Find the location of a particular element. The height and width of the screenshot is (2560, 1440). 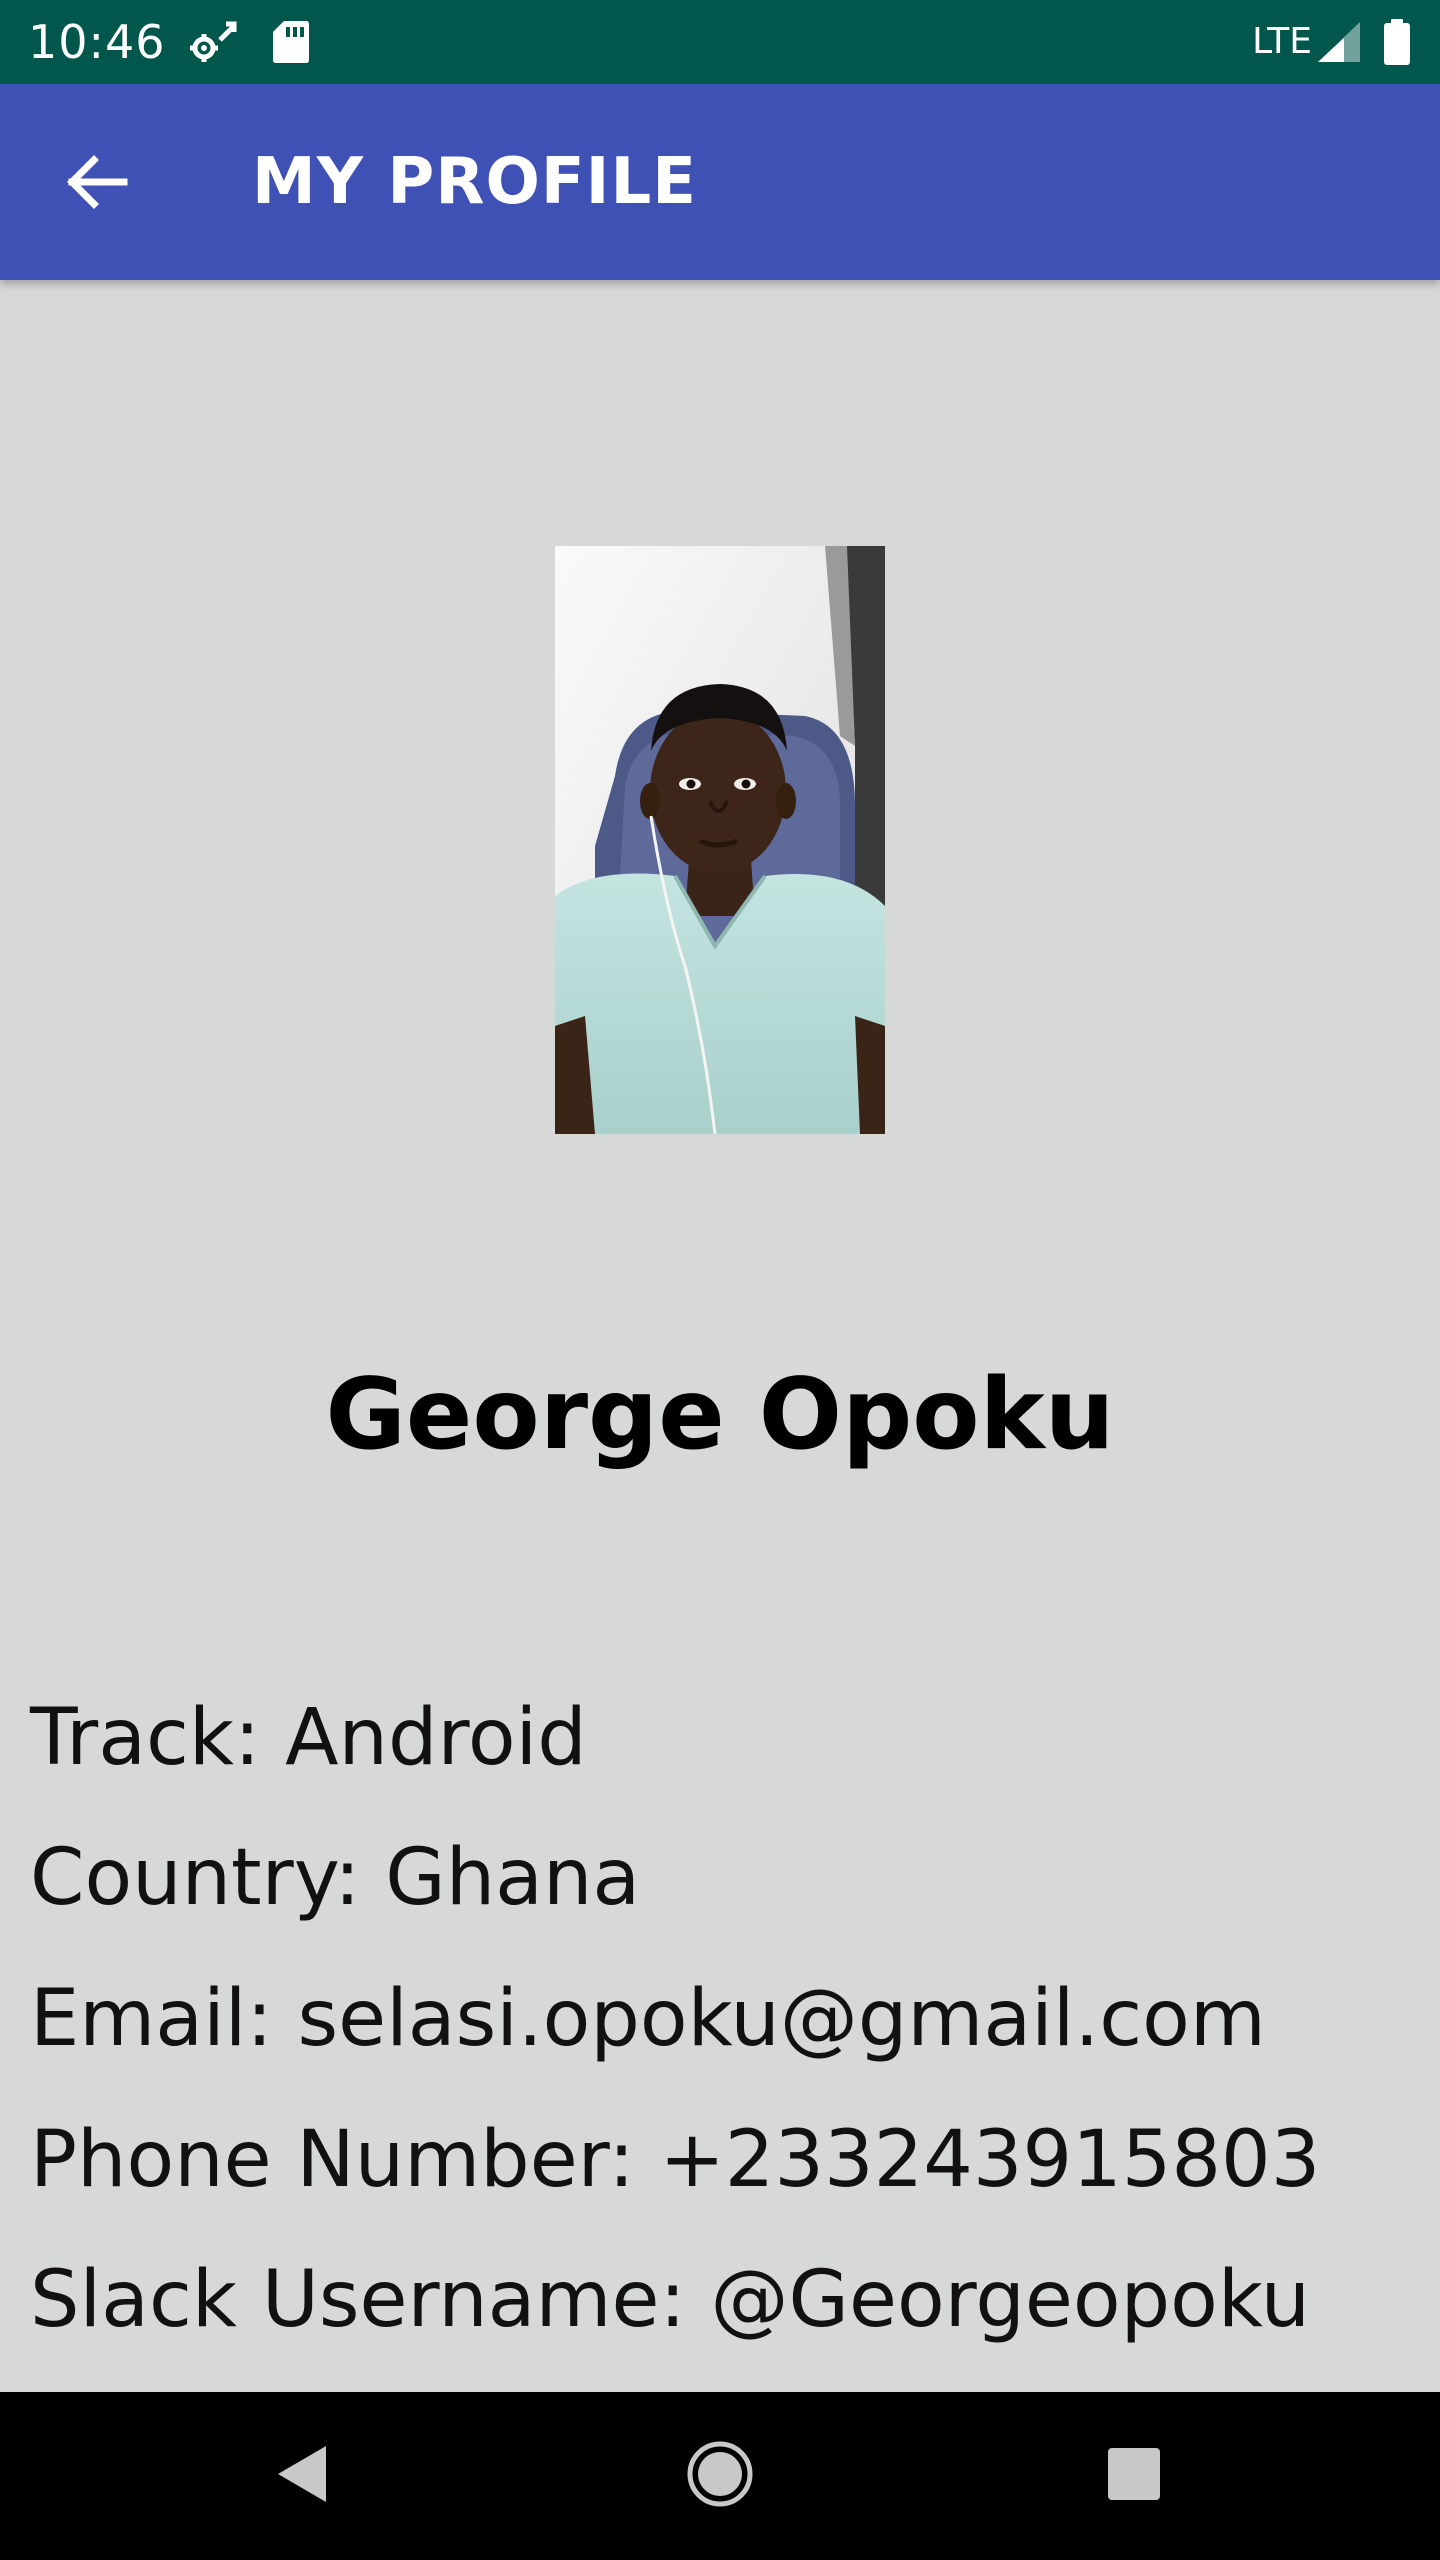

signal-icon is located at coordinates (1339, 42).